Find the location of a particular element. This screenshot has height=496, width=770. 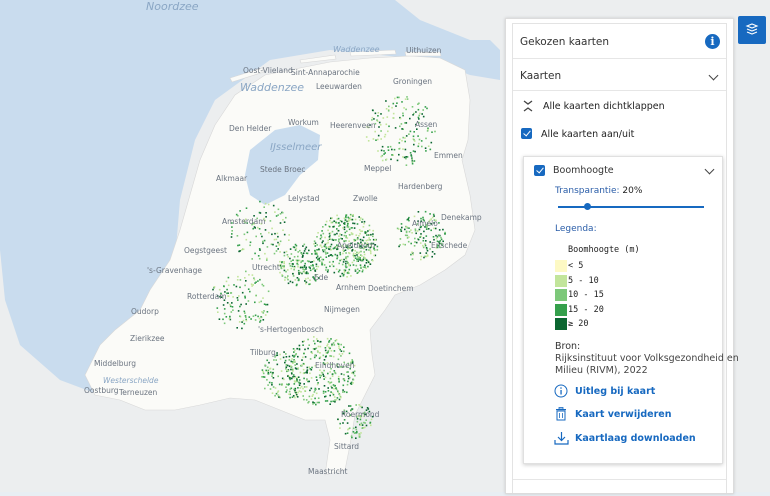

remove-map-link: Kaart verwijderen is located at coordinates (634, 415).